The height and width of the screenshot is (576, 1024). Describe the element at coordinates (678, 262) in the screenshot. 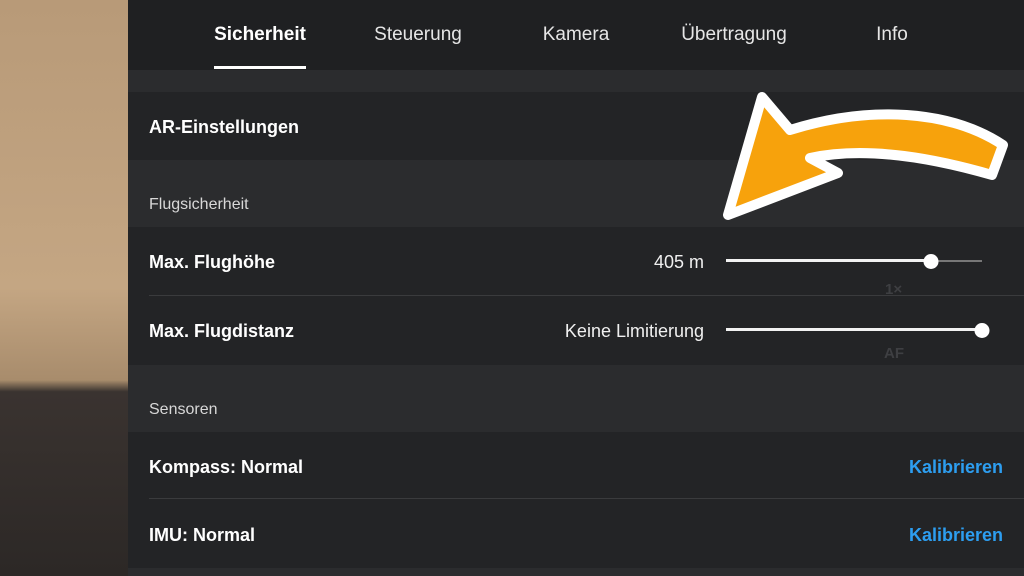

I see `max-height-value: 405 m` at that location.